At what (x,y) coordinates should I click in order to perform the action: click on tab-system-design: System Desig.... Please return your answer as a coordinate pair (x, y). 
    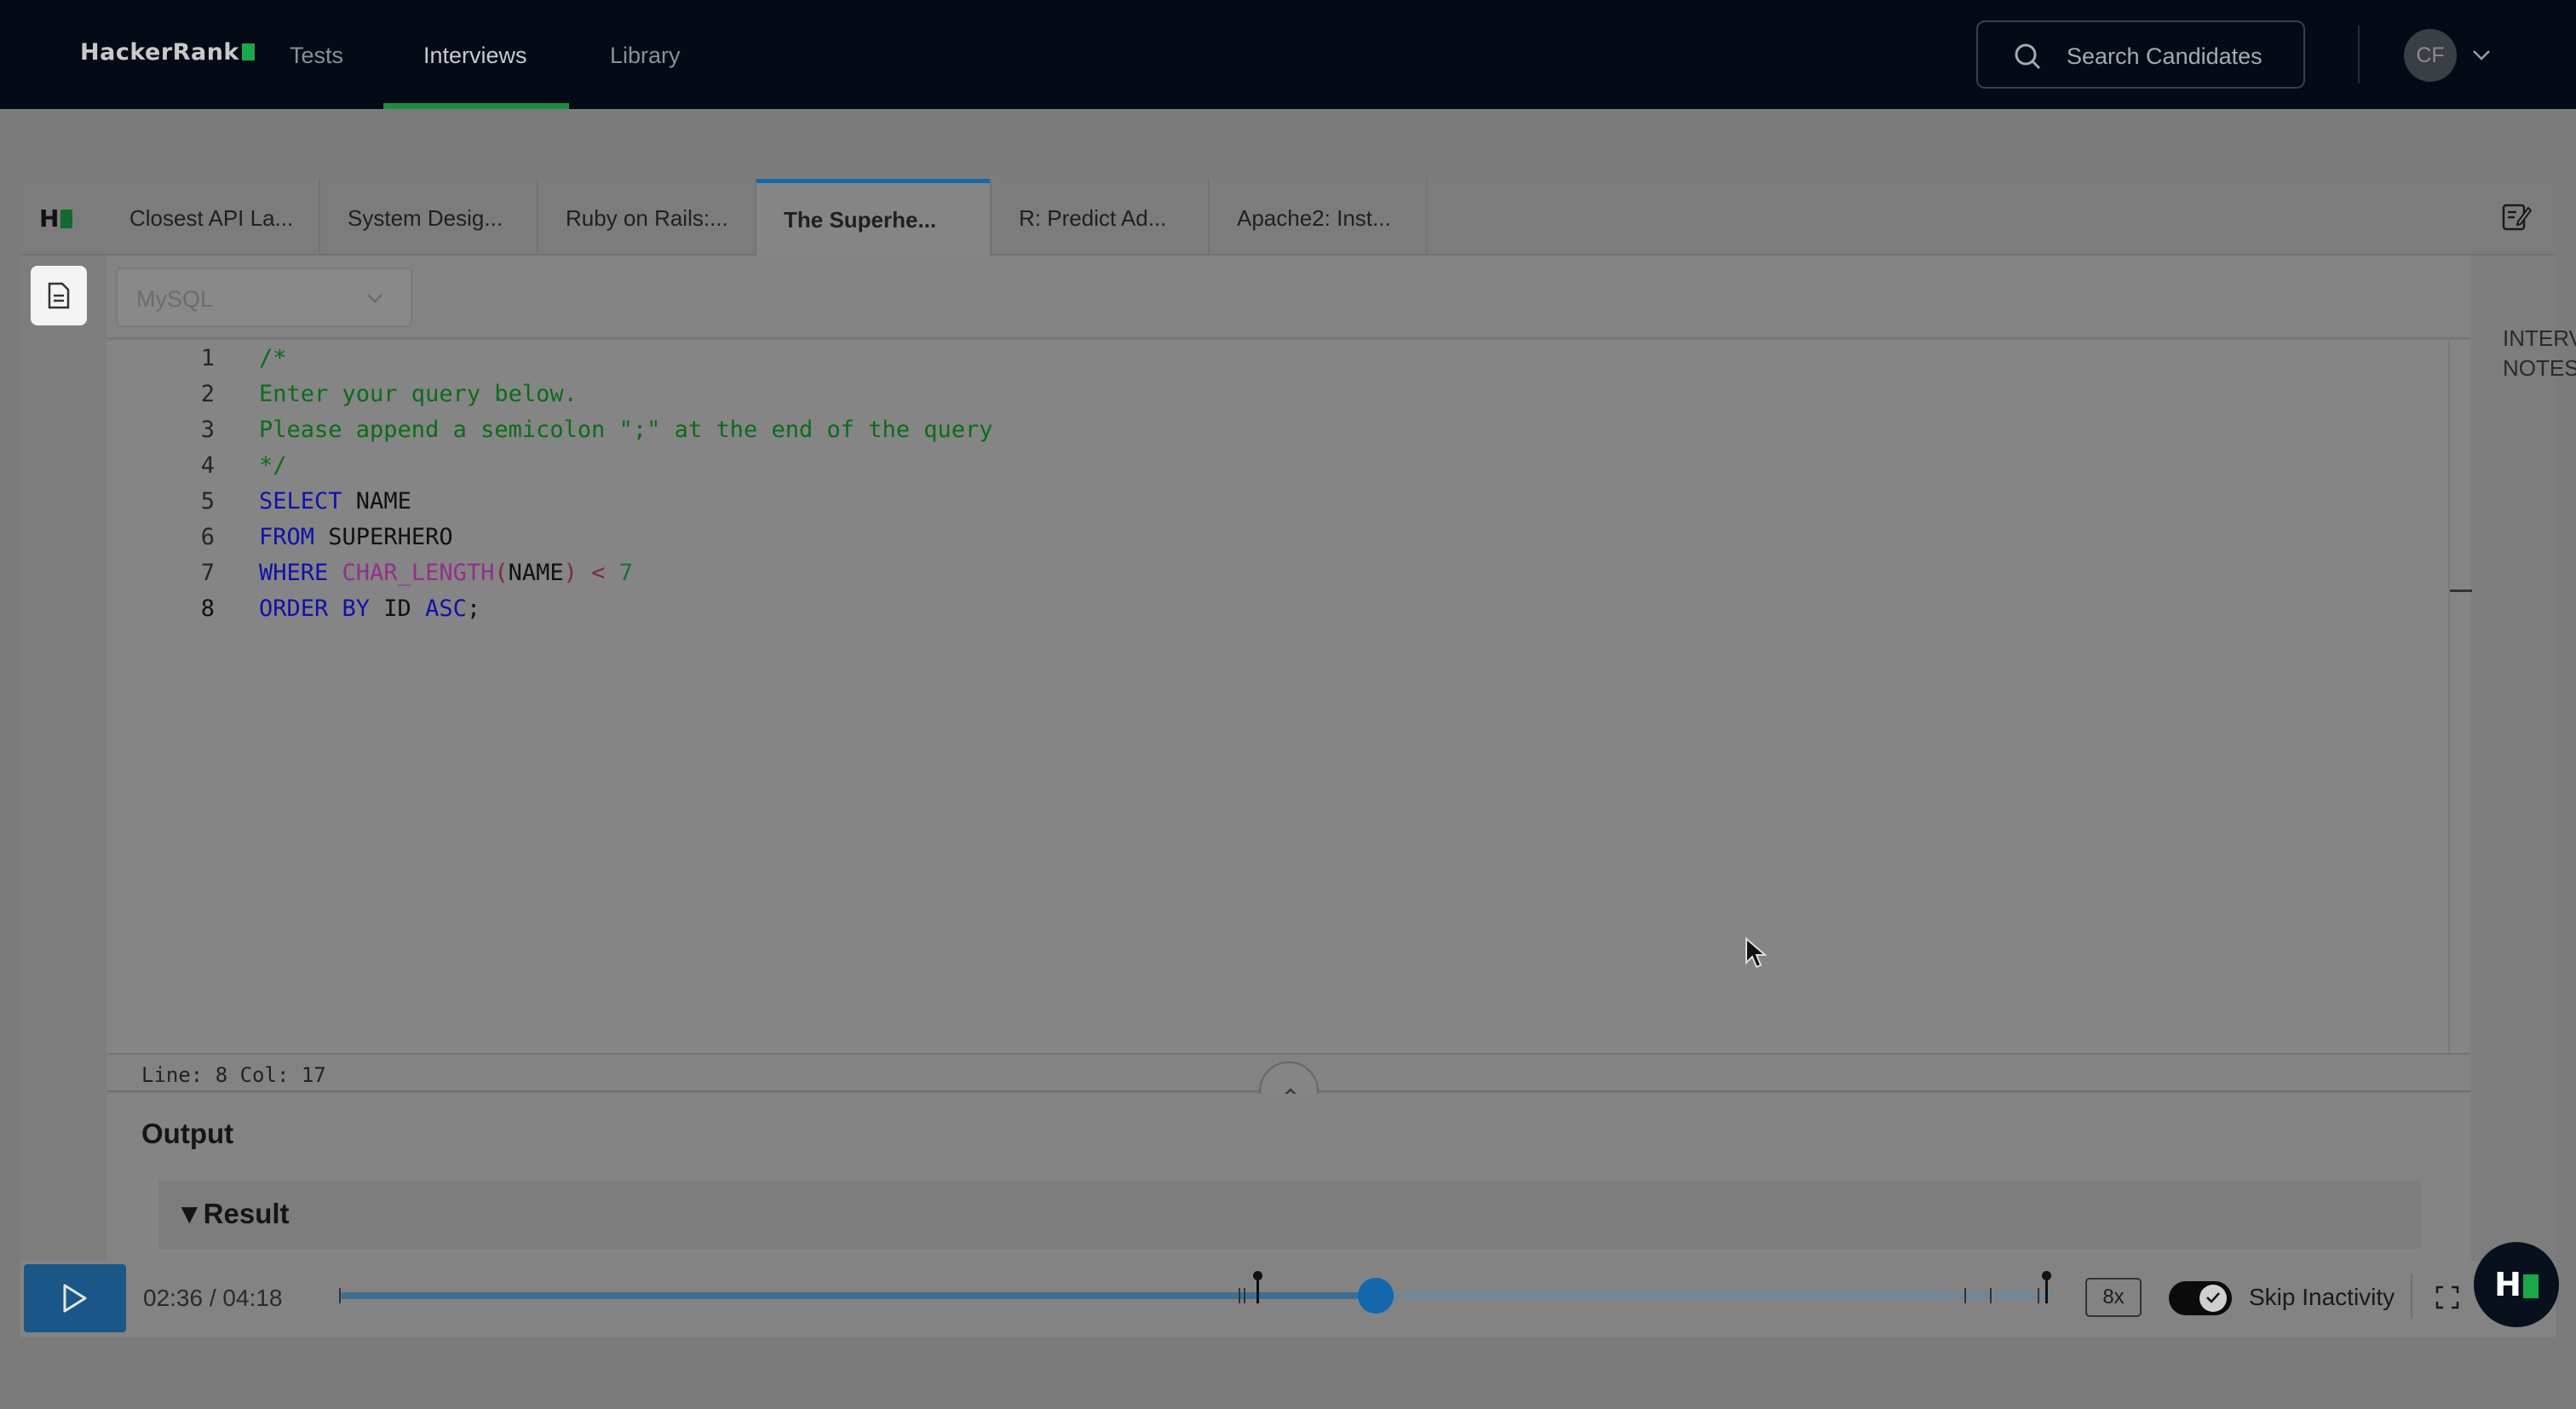
    Looking at the image, I should click on (429, 217).